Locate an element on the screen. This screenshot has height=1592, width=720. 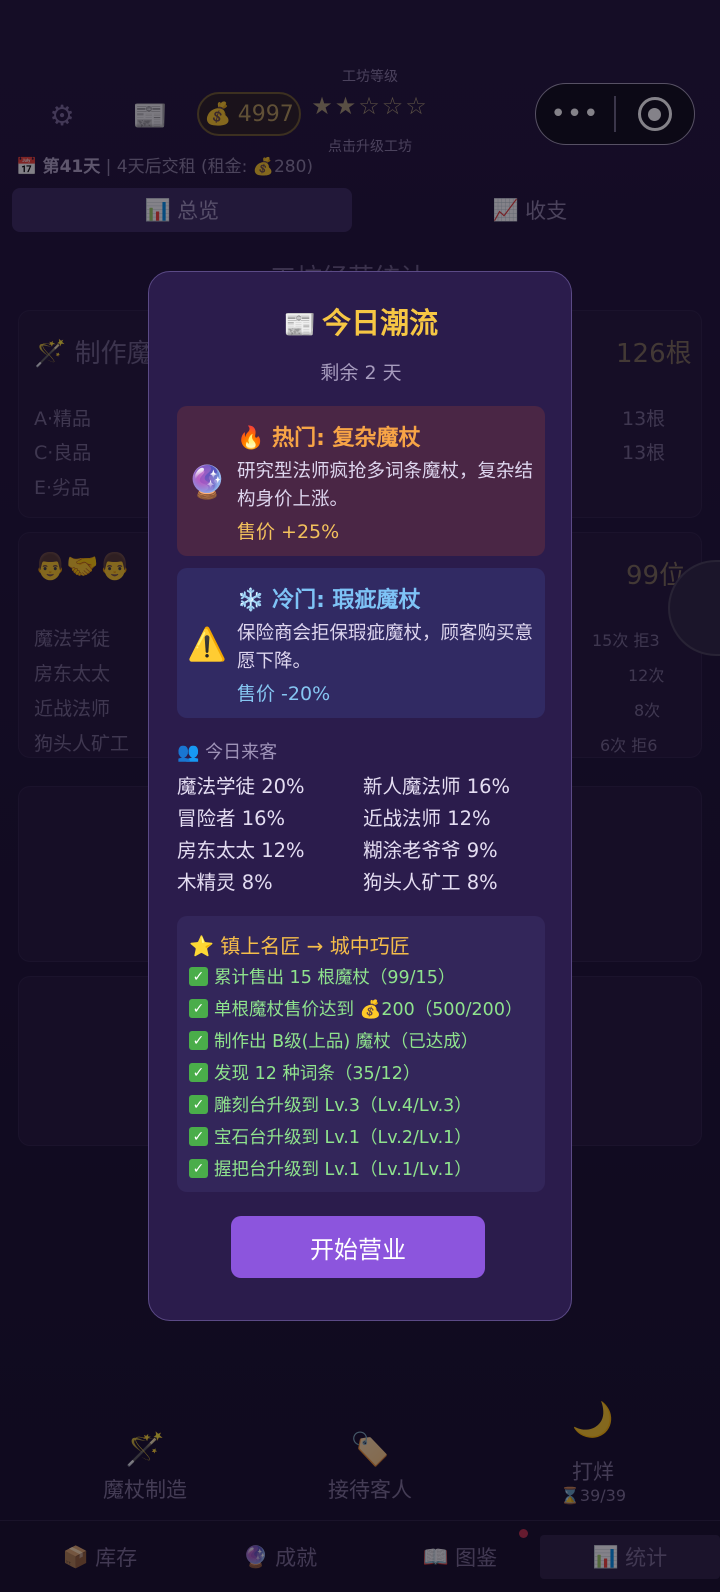
hot-trend-price: 售价 +25% is located at coordinates (288, 532).